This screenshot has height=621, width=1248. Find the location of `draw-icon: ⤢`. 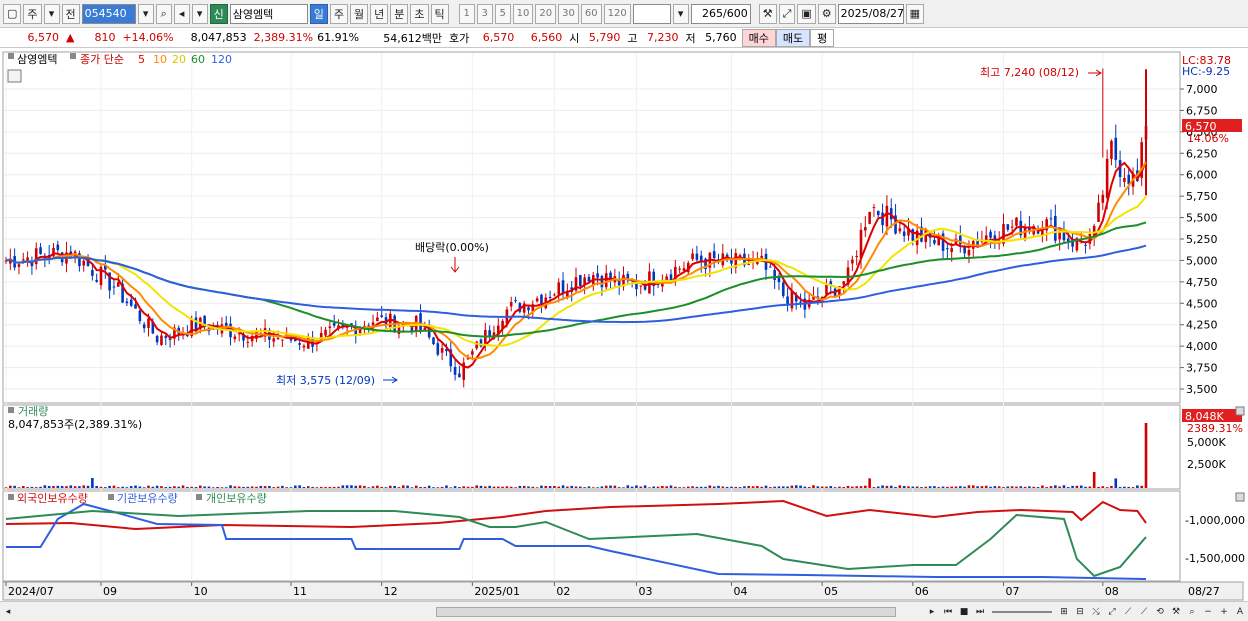

draw-icon: ⤢ is located at coordinates (787, 13).